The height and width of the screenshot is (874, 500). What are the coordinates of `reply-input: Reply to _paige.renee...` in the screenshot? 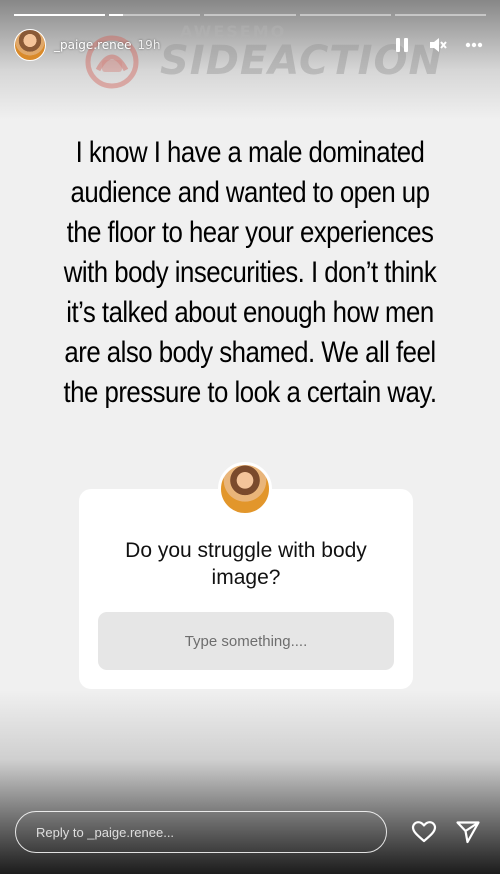 It's located at (201, 832).